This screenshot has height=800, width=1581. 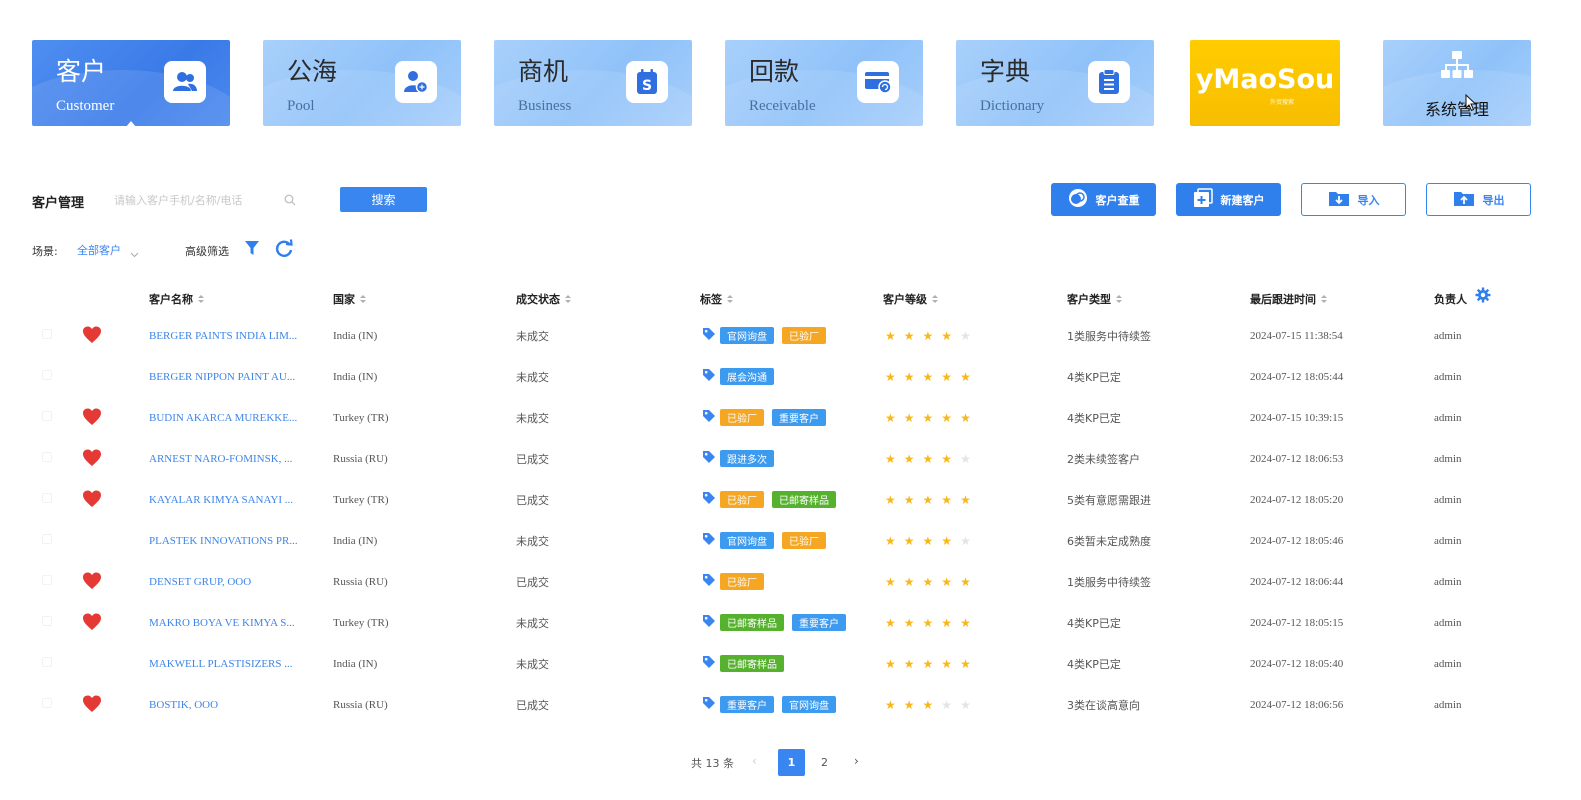 I want to click on chevron-down-icon, so click(x=134, y=254).